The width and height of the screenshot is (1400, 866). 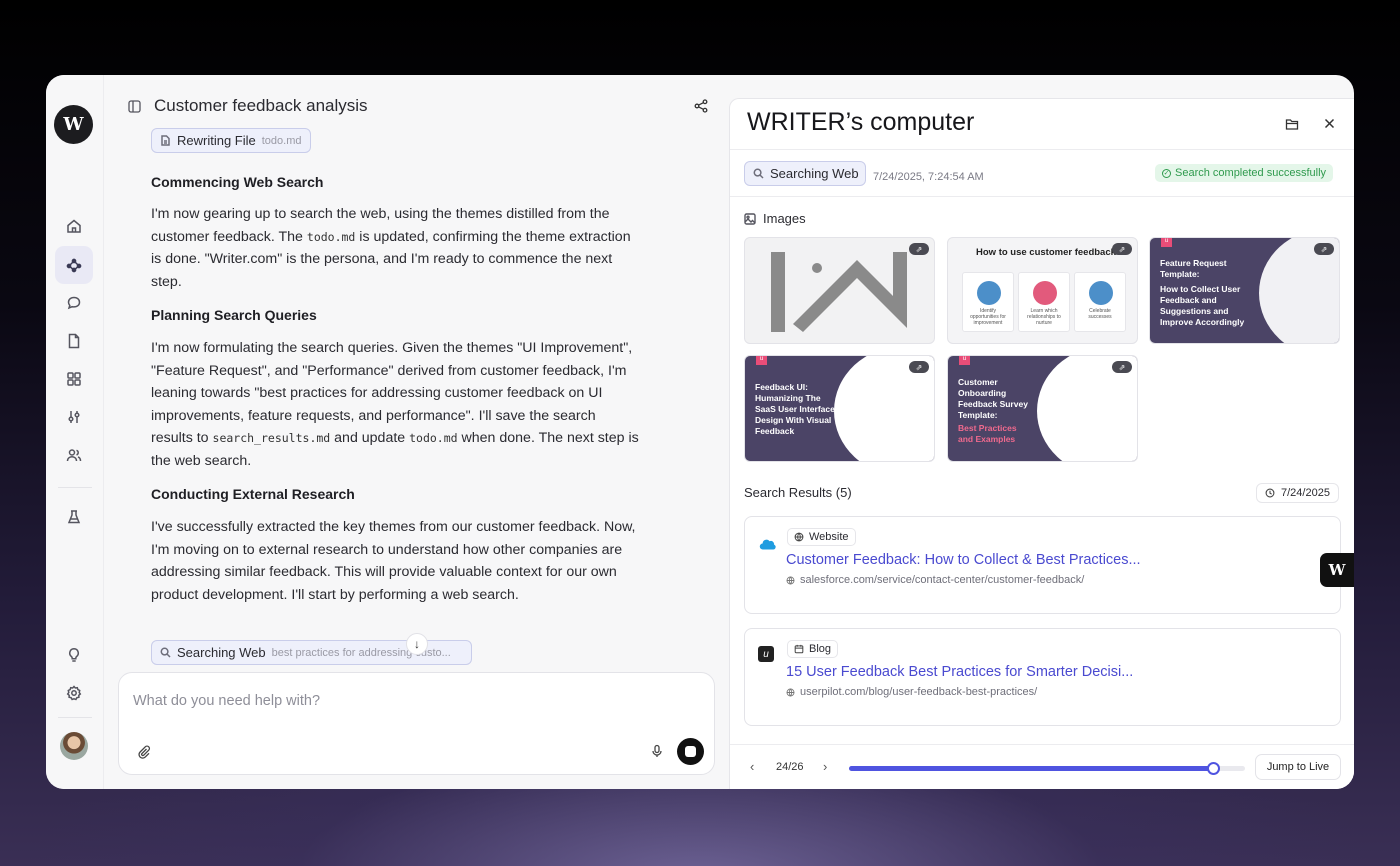 What do you see at coordinates (701, 106) in the screenshot?
I see `share-icon` at bounding box center [701, 106].